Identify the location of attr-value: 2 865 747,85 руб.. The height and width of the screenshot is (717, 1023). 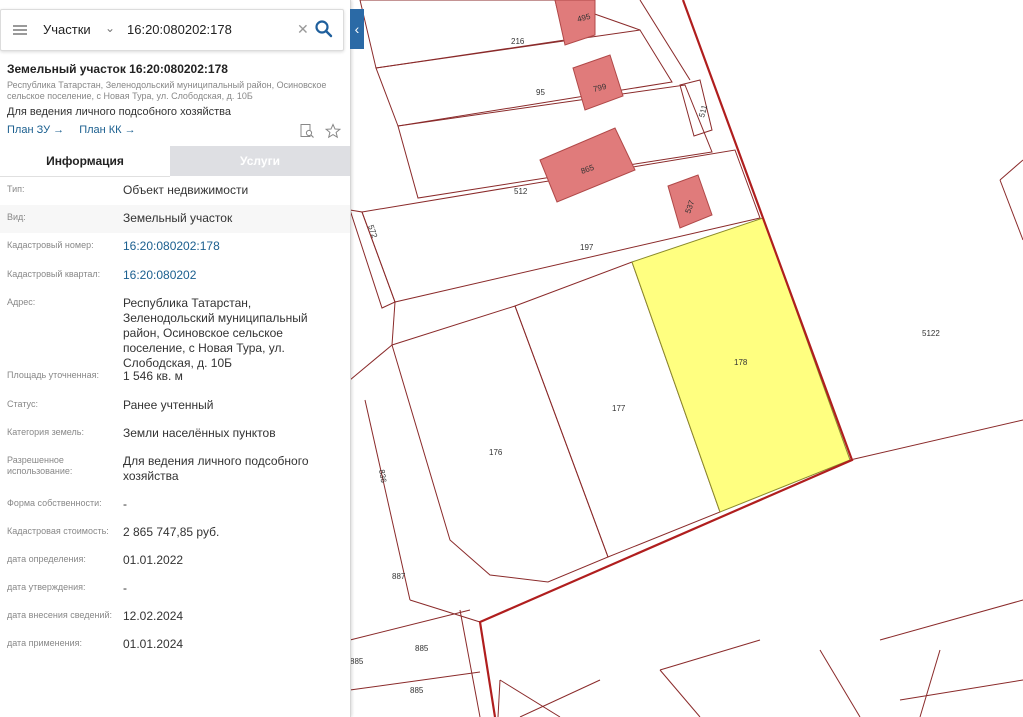
(171, 532).